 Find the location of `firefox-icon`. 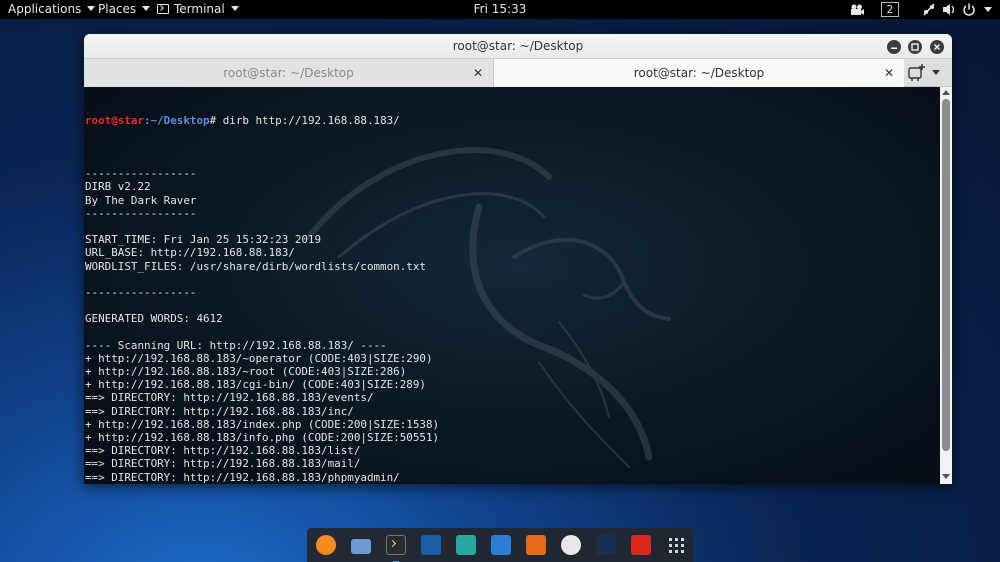

firefox-icon is located at coordinates (326, 545).